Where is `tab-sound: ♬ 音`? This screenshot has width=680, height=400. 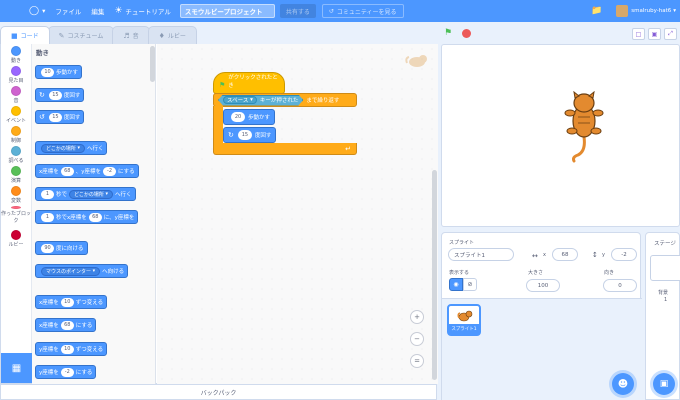
tab-sound: ♬ 音 is located at coordinates (131, 35).